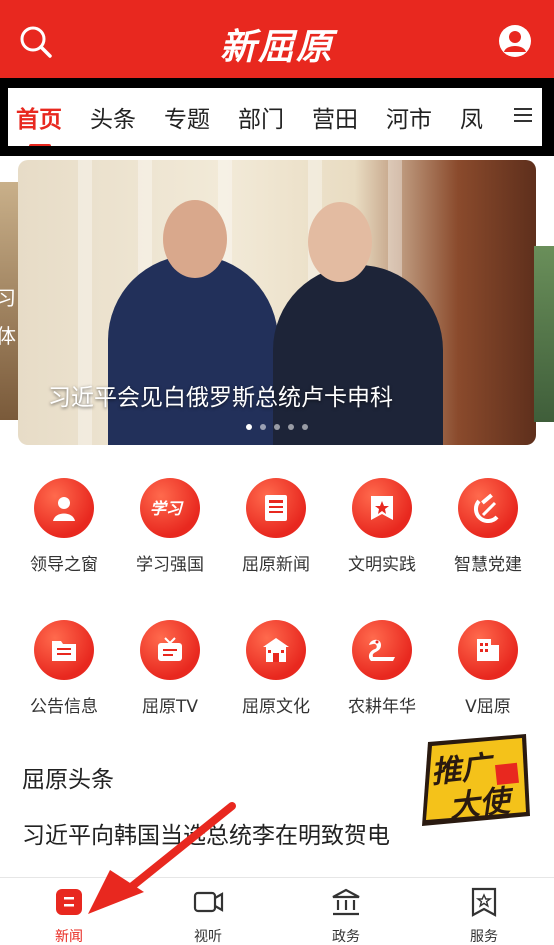 This screenshot has height=945, width=554. I want to click on tab-topics: 专题, so click(187, 117).